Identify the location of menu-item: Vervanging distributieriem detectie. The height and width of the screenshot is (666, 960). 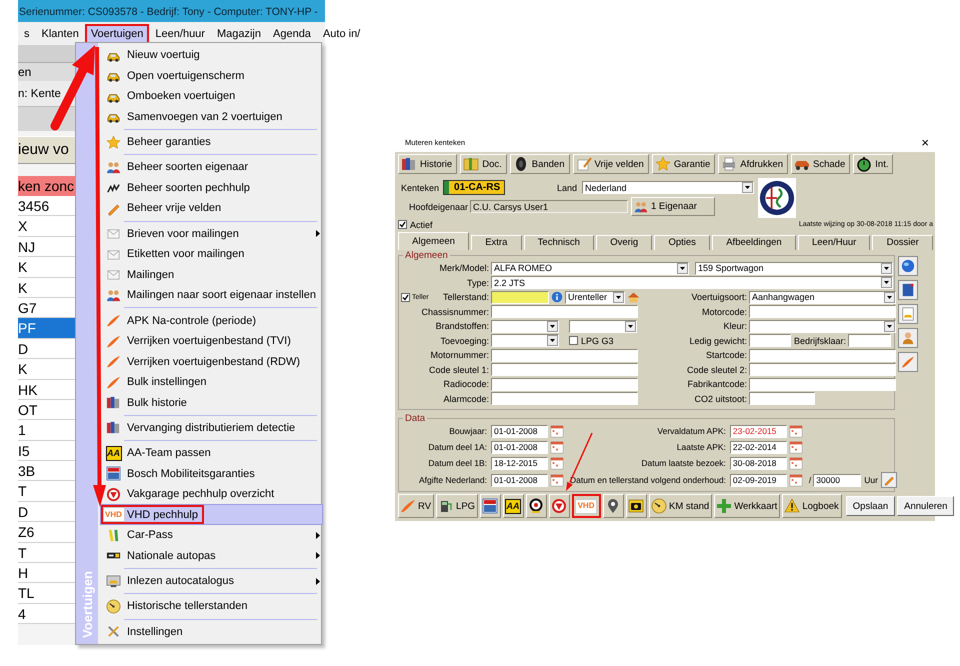
(211, 428).